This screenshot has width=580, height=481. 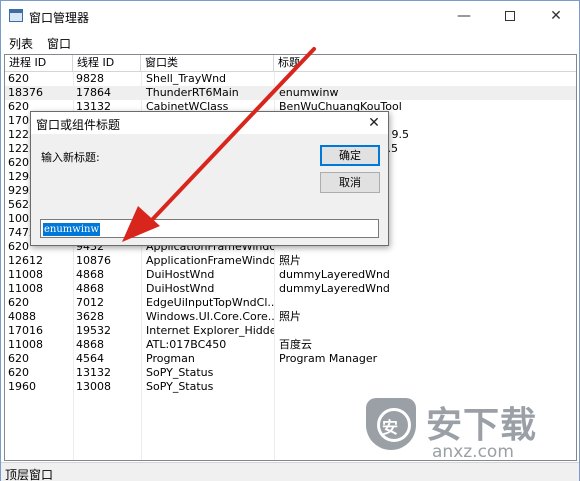 I want to click on cell-window-class: Progman, so click(x=170, y=358).